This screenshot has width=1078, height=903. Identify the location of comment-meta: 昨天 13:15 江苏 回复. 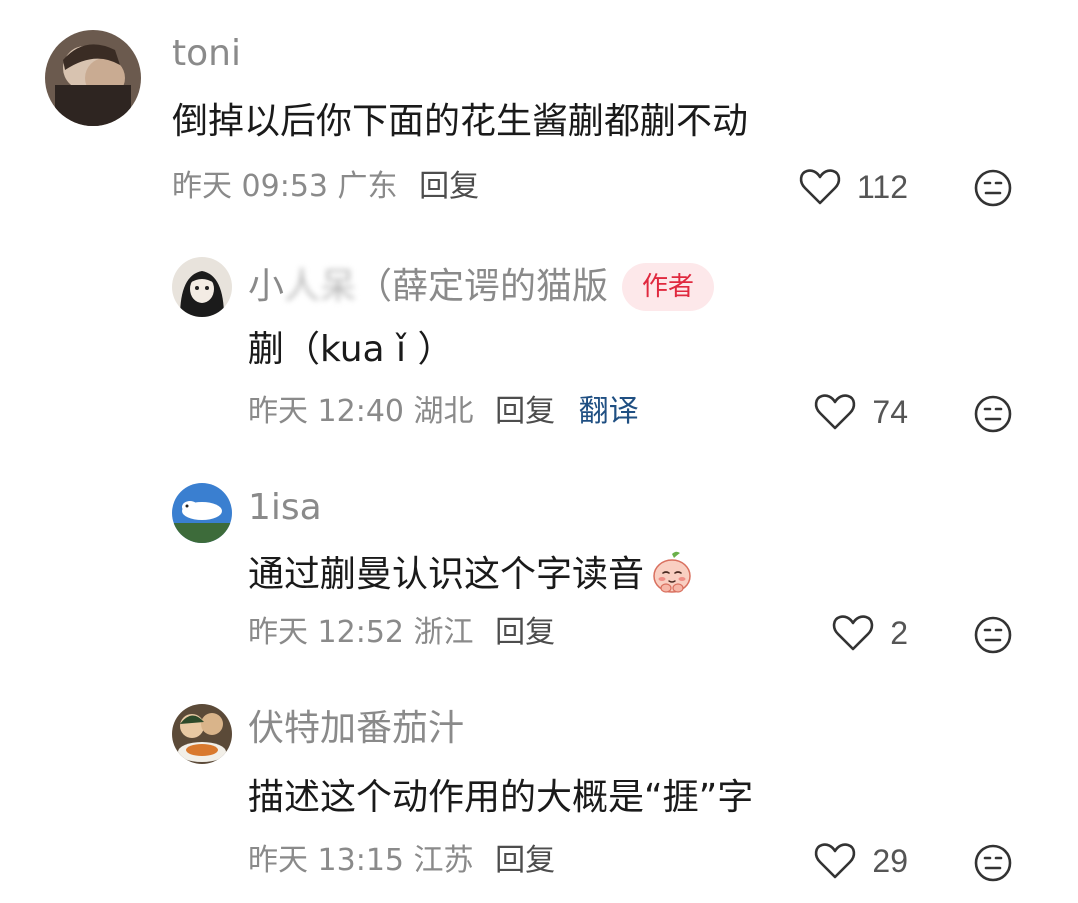
(401, 861).